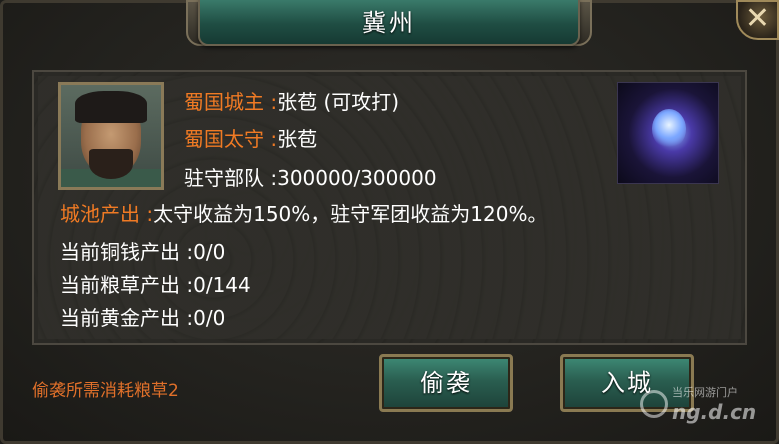 The height and width of the screenshot is (444, 779). I want to click on sneak-attack-button: 偷袭, so click(446, 383).